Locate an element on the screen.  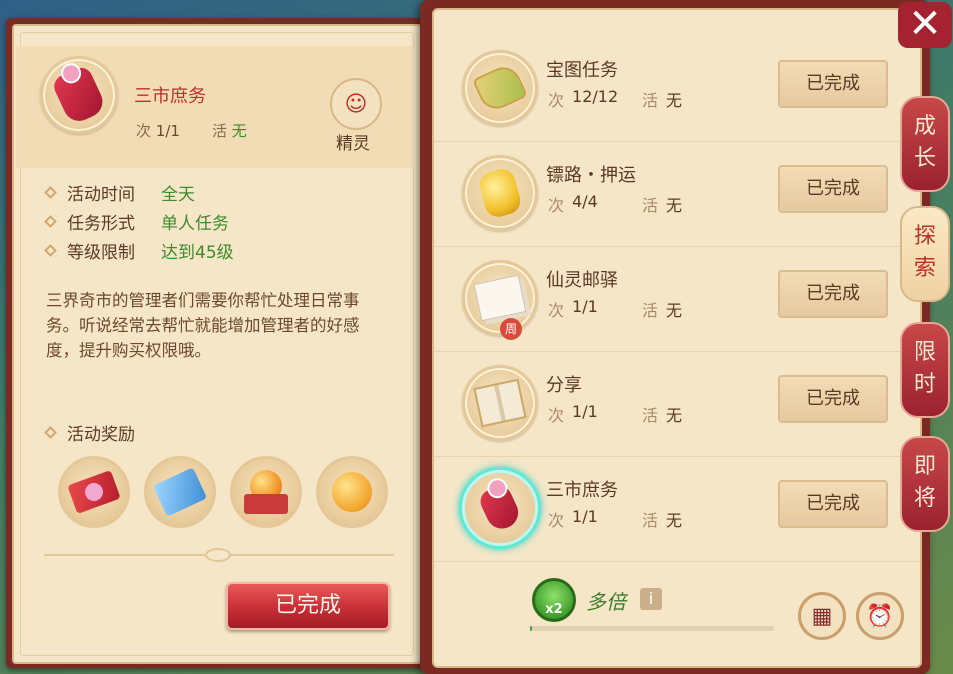
multiplier-progress is located at coordinates (652, 628).